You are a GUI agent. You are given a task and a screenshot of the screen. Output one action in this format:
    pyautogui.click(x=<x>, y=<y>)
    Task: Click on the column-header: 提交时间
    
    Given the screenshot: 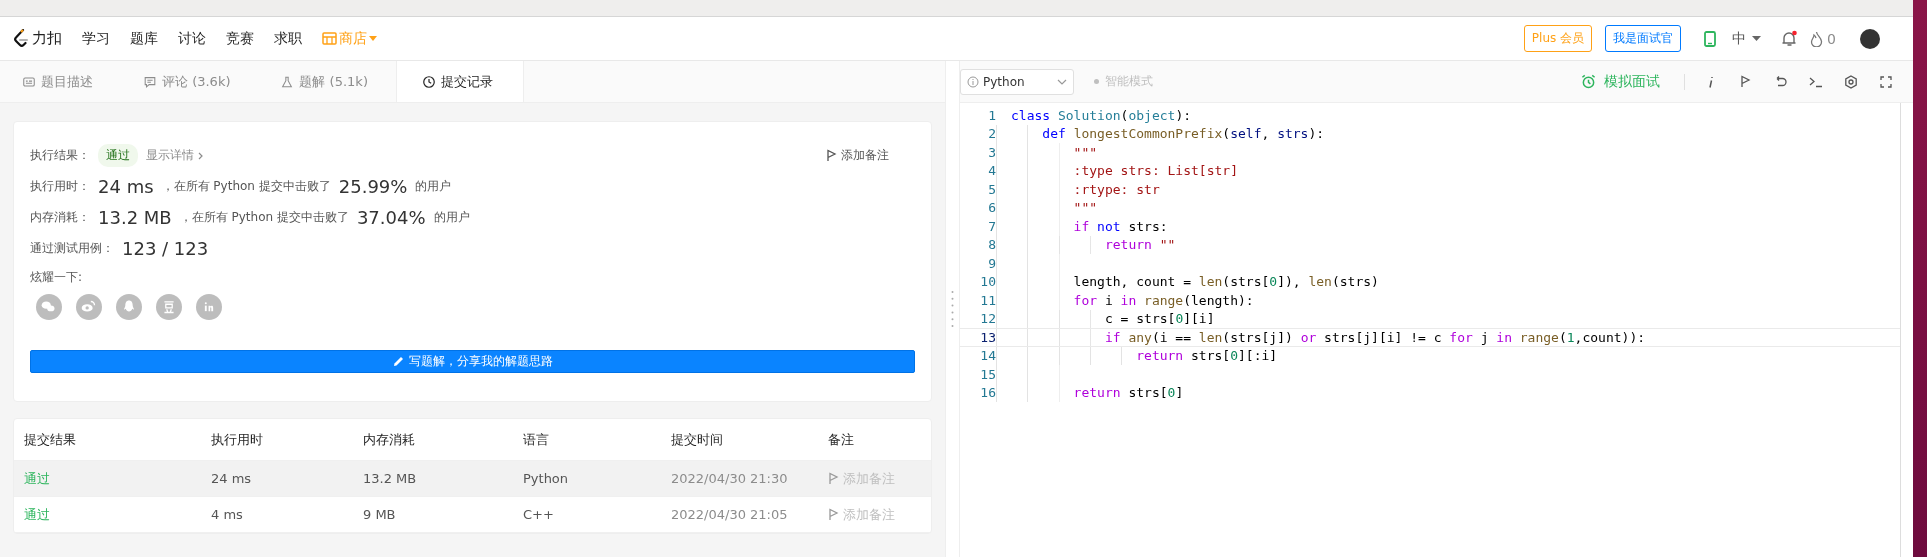 What is the action you would take?
    pyautogui.click(x=697, y=439)
    